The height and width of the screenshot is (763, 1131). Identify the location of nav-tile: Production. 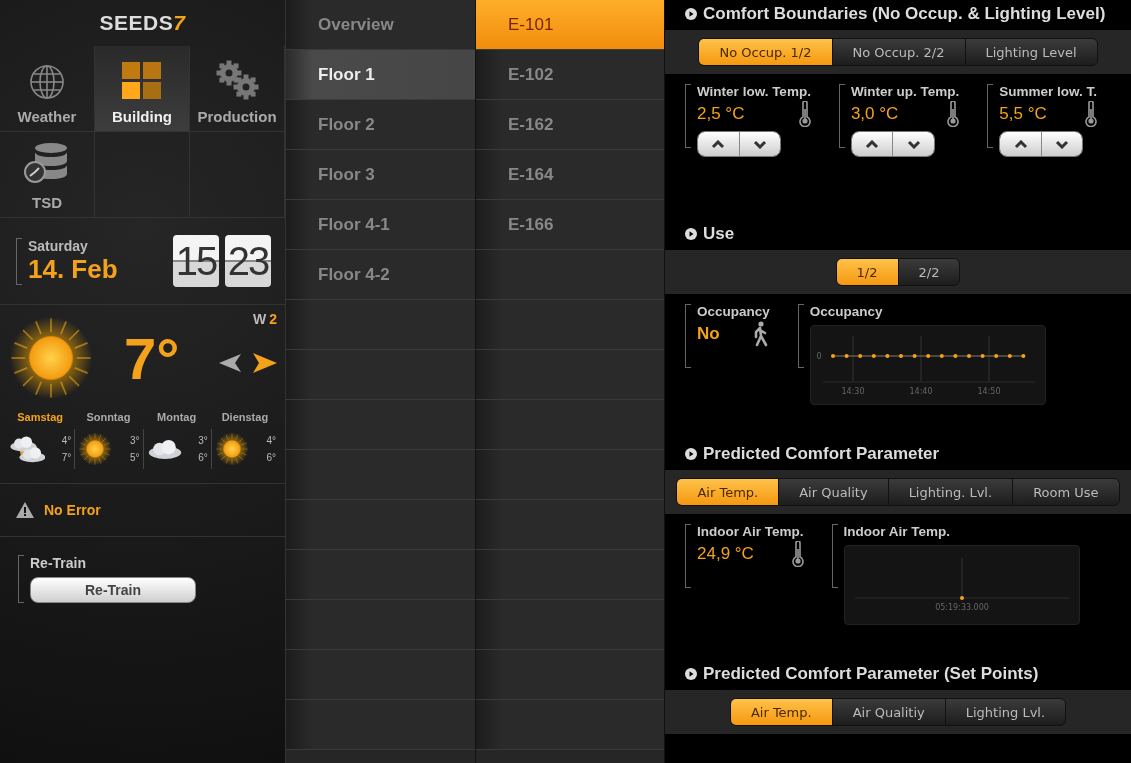
(237, 89).